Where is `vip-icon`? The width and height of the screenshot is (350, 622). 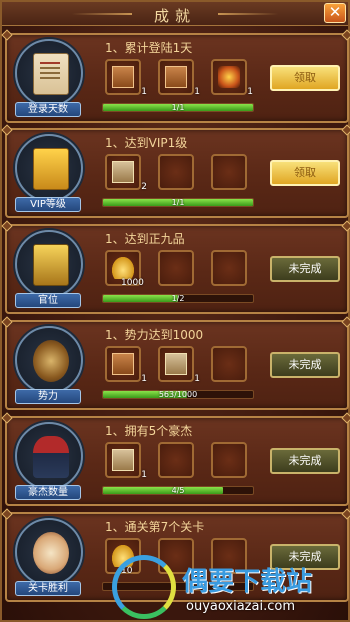 vip-icon is located at coordinates (51, 169).